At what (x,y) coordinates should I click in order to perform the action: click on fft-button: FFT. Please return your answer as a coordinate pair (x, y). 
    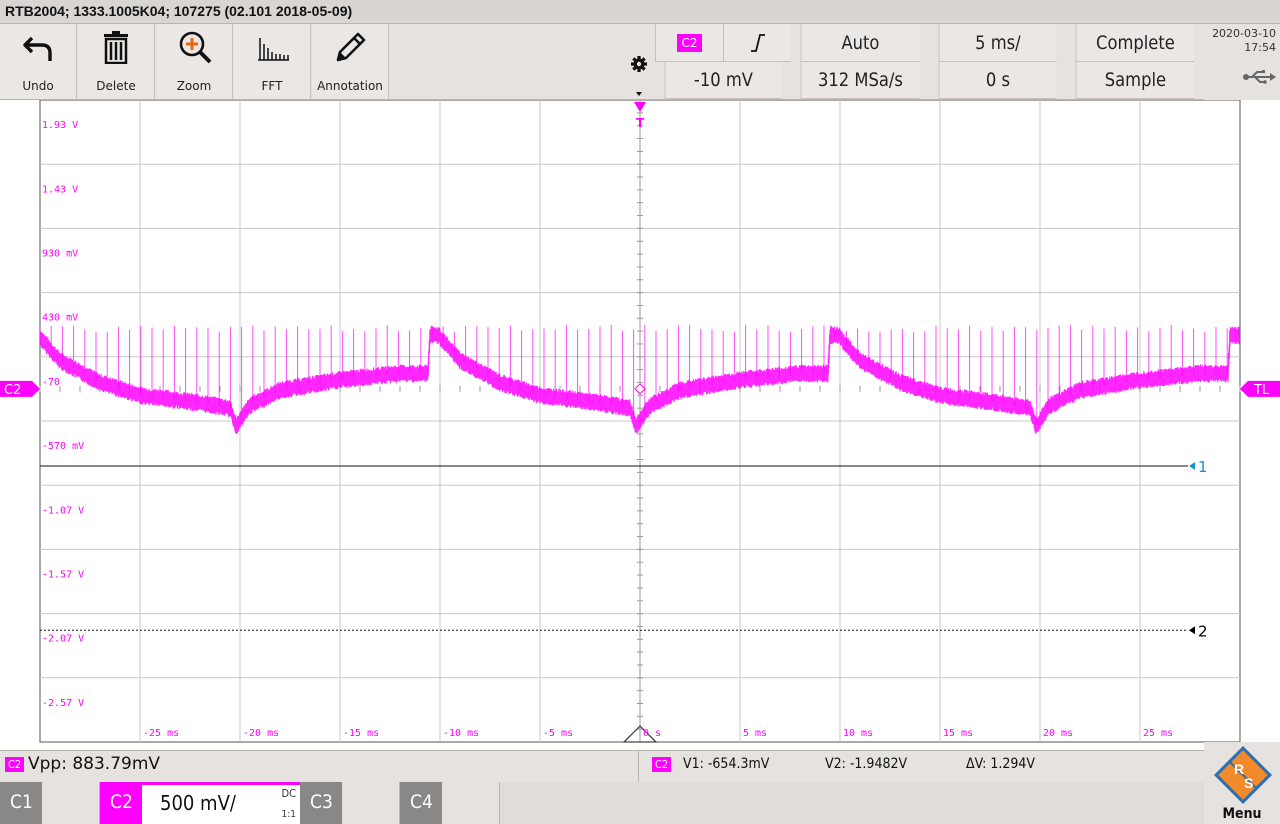
    Looking at the image, I should click on (272, 61).